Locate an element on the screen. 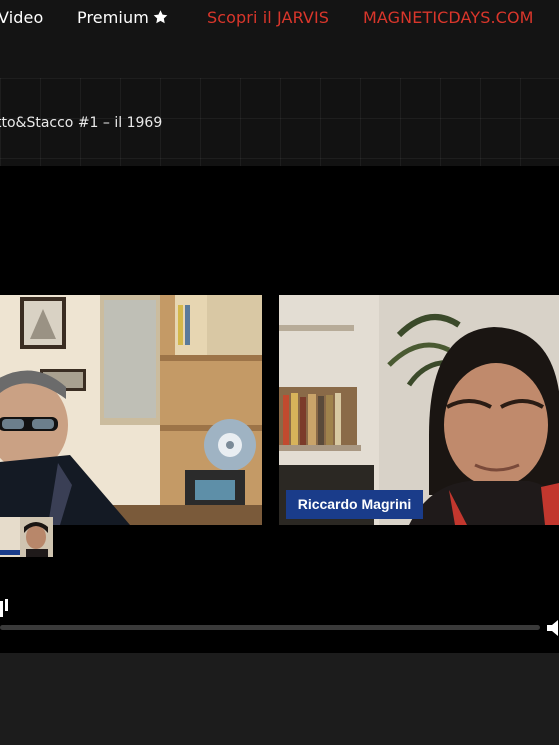 The width and height of the screenshot is (559, 745). nav-link-premium-label: Premium is located at coordinates (113, 17).